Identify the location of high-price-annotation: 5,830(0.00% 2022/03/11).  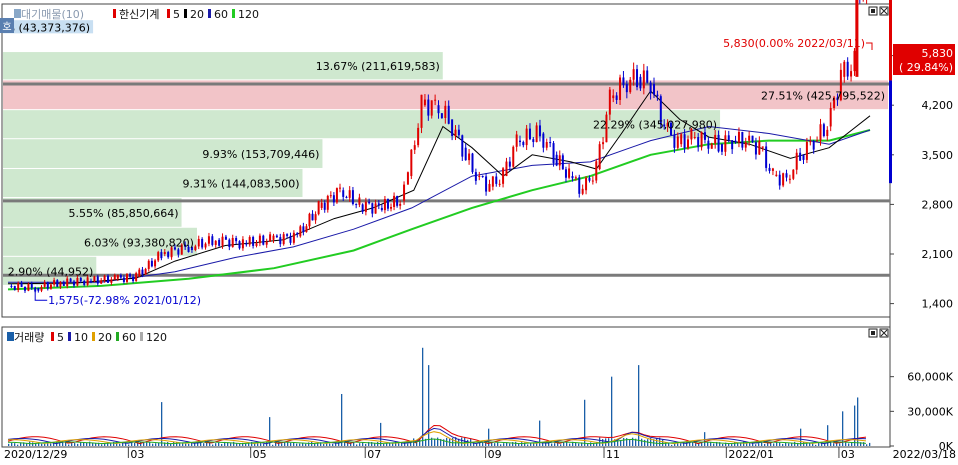
(794, 43).